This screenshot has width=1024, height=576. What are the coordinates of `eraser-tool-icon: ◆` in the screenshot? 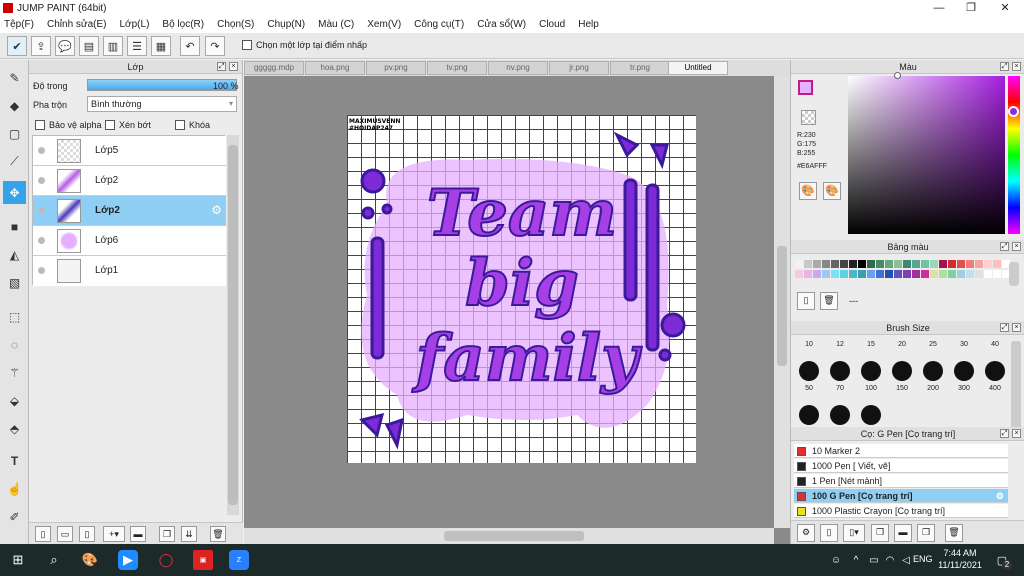 It's located at (14, 105).